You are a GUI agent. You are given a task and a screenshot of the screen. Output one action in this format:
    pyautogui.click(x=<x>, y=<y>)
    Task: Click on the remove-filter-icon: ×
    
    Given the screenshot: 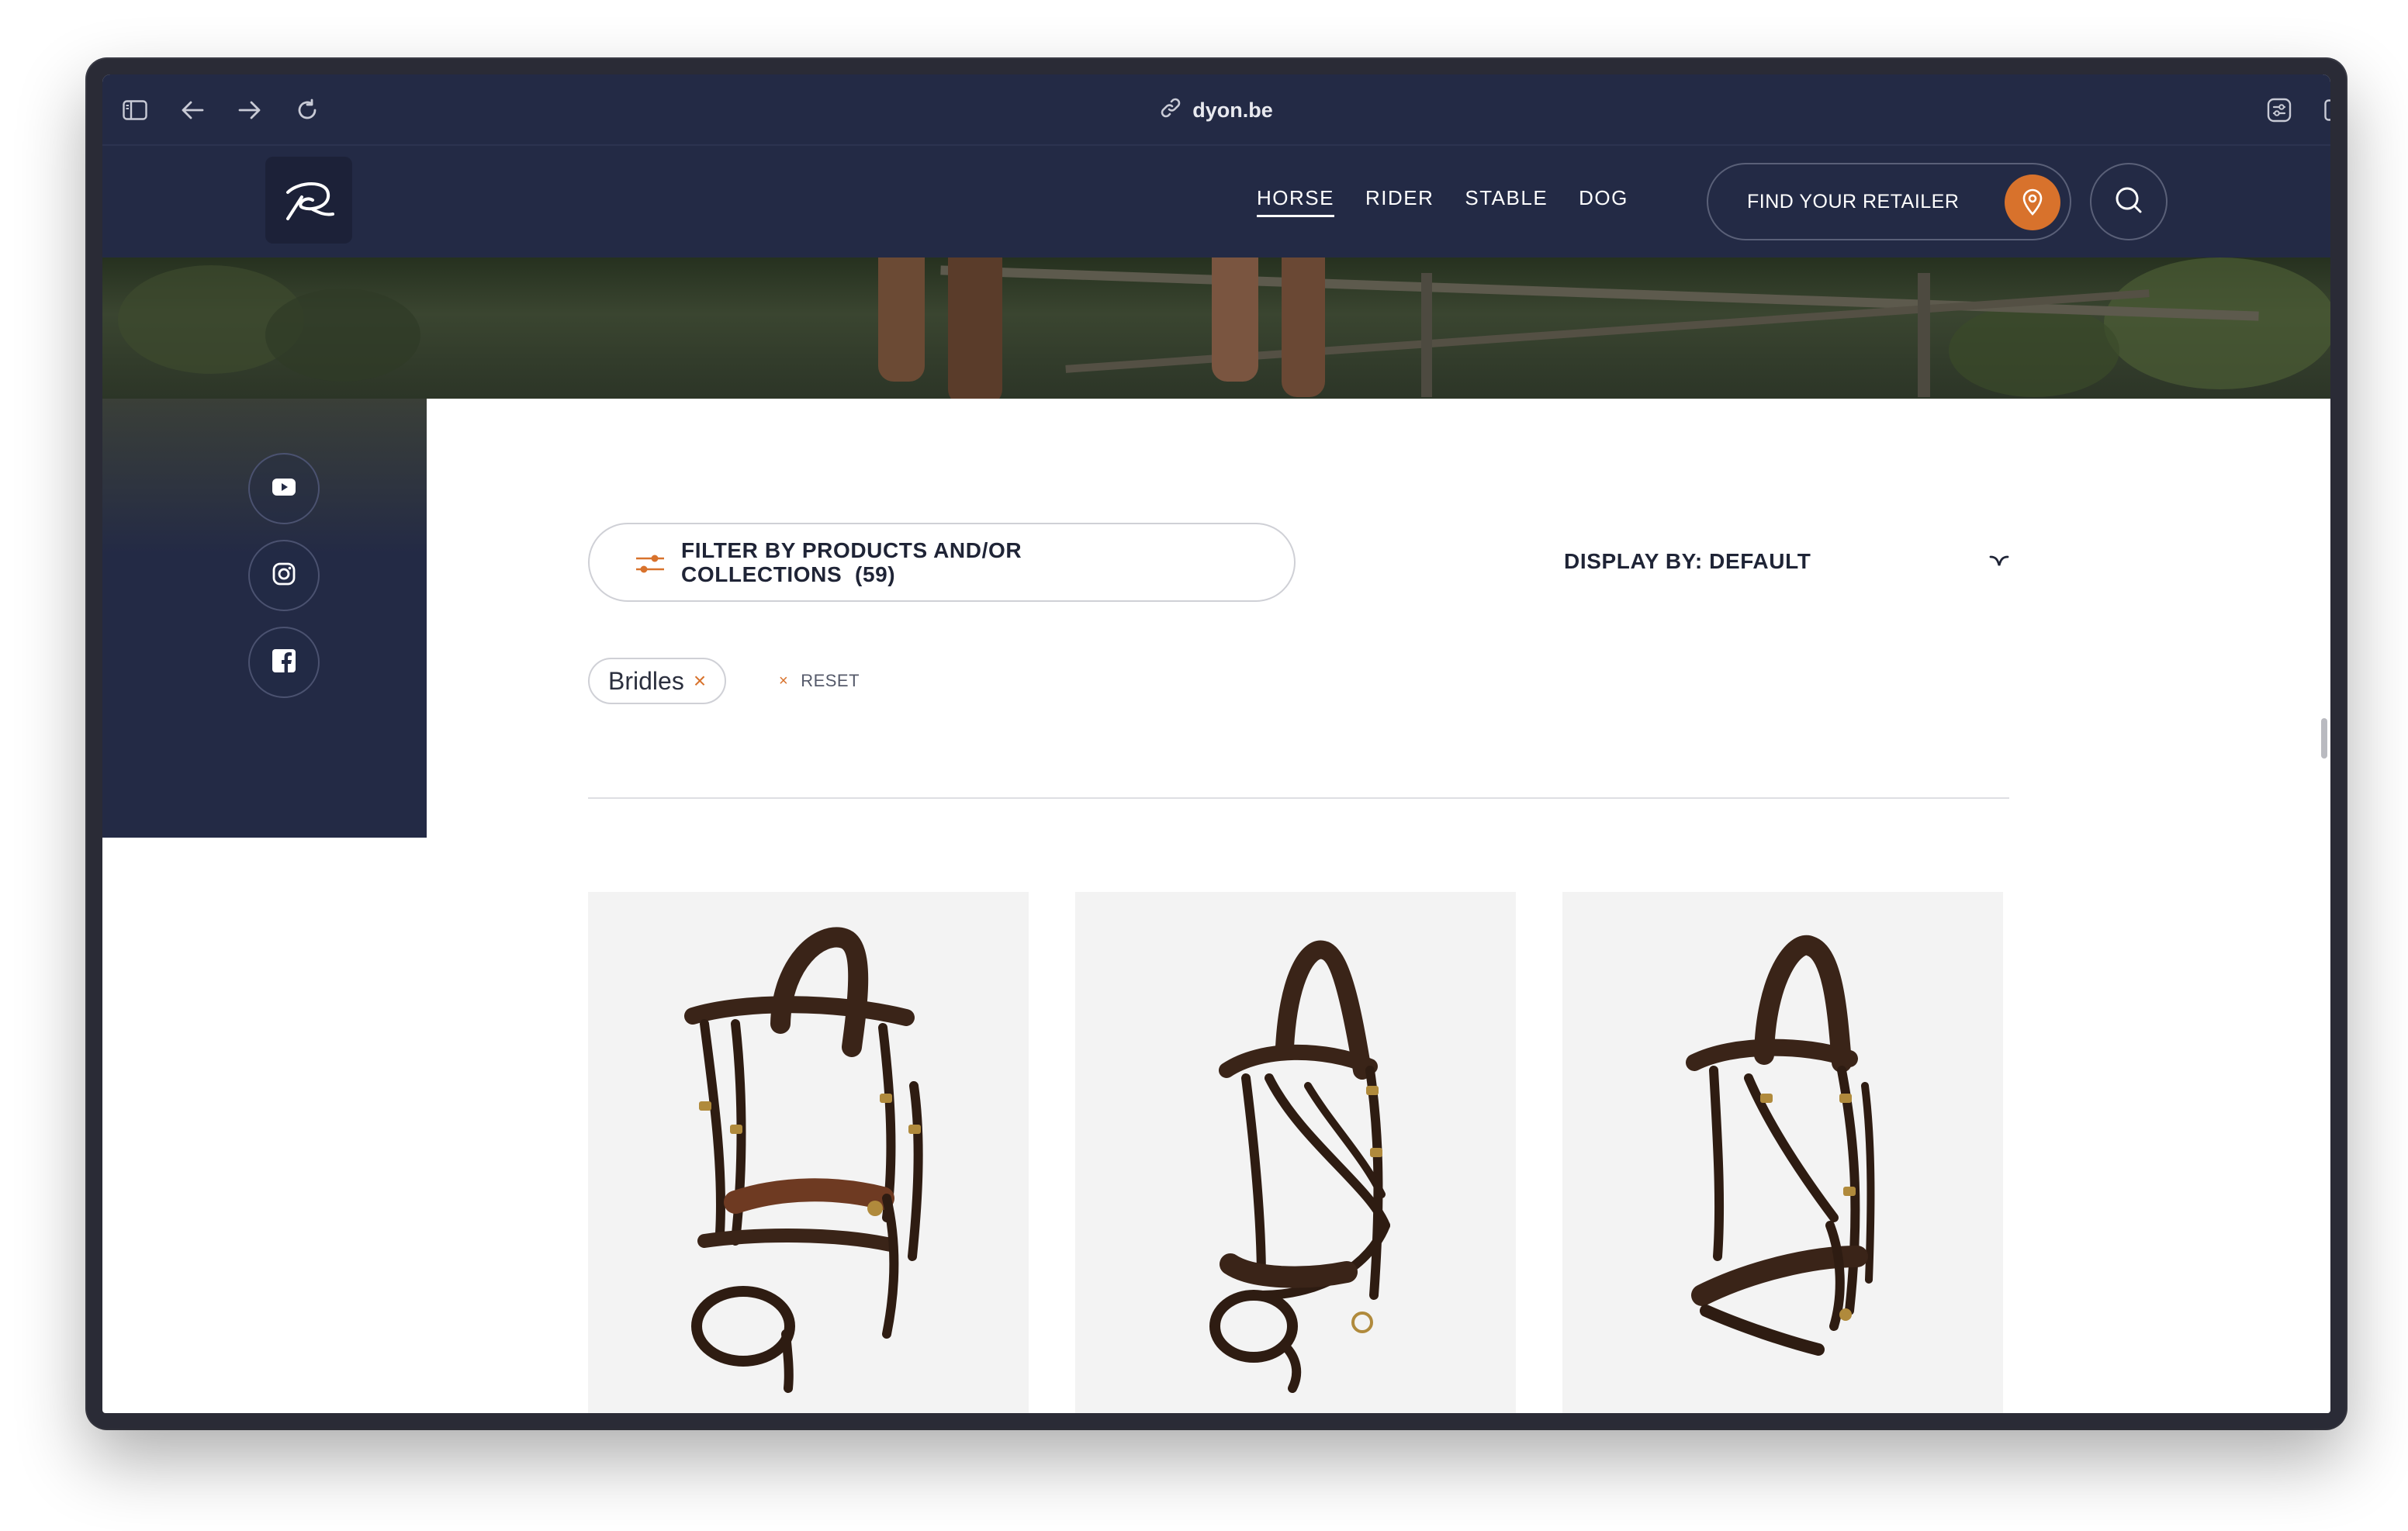 What is the action you would take?
    pyautogui.click(x=700, y=681)
    